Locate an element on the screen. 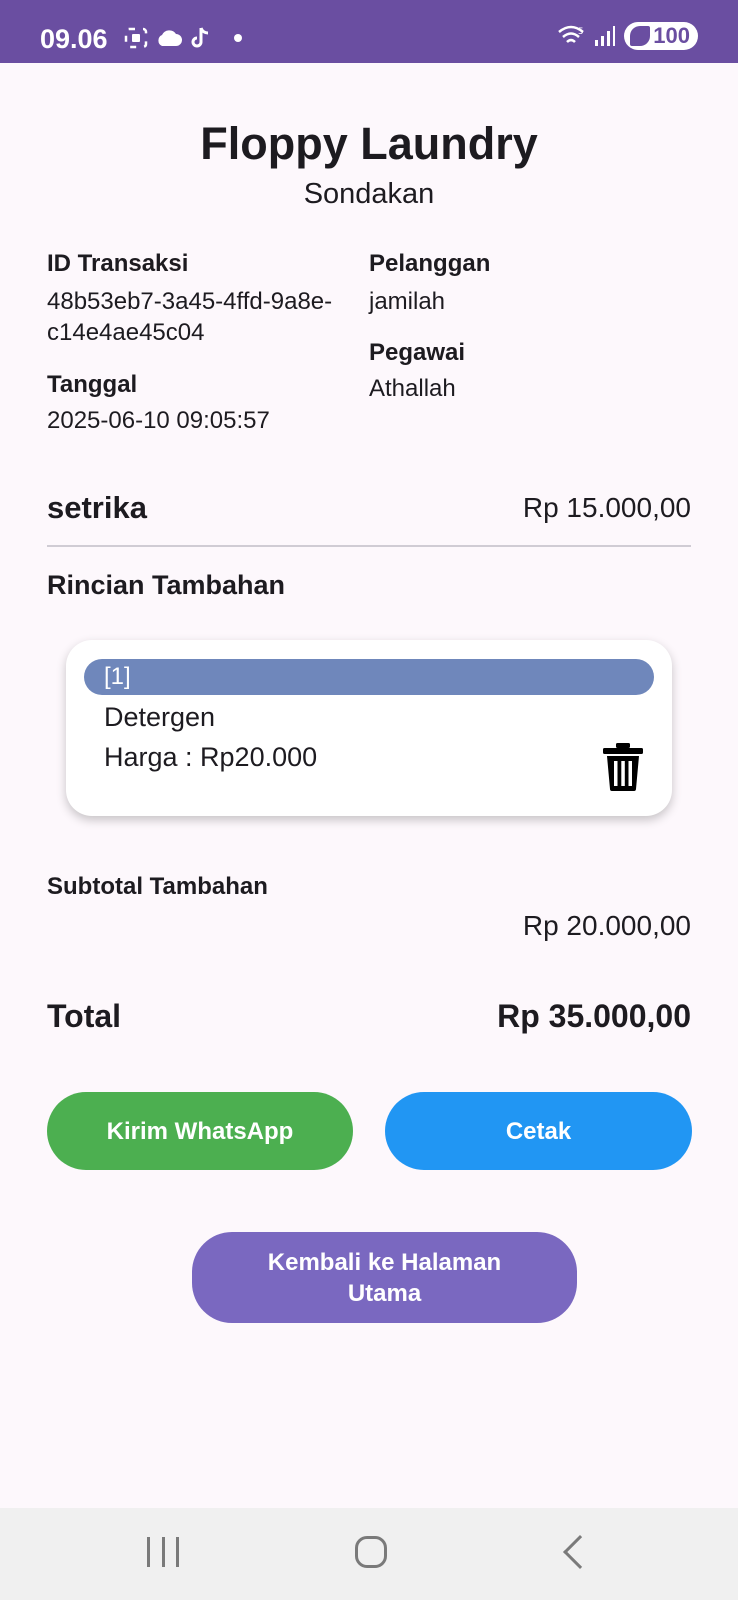  employee-label: Pegawai is located at coordinates (417, 352).